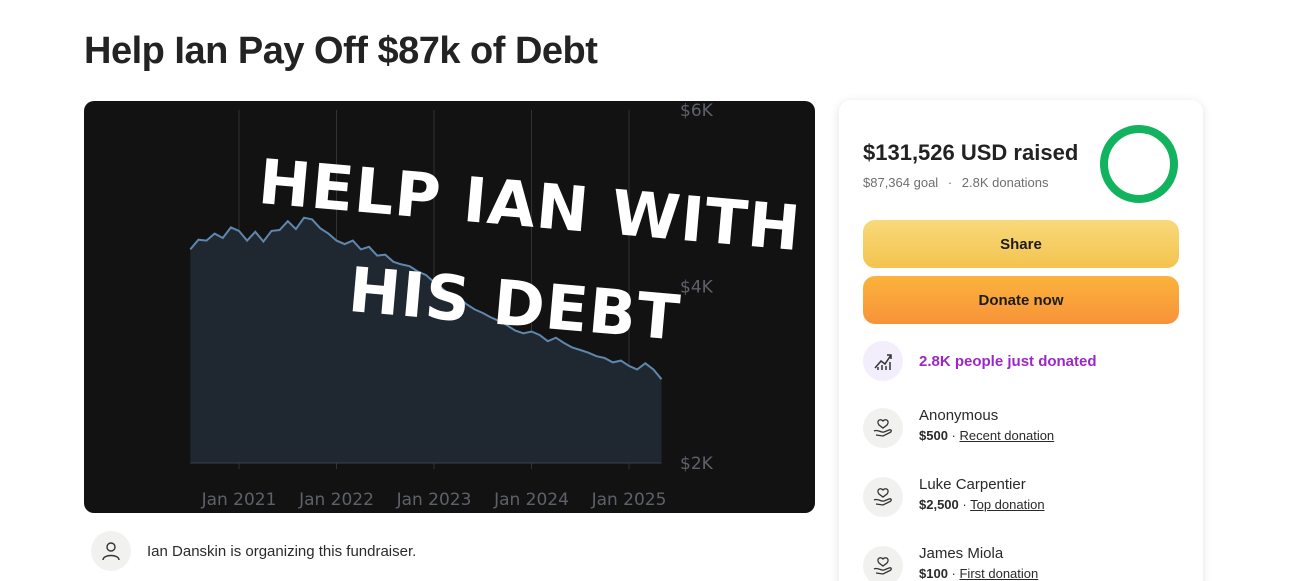 This screenshot has height=581, width=1304. What do you see at coordinates (956, 182) in the screenshot?
I see `goal-summary: $87,364 goal · 2.8K donations` at bounding box center [956, 182].